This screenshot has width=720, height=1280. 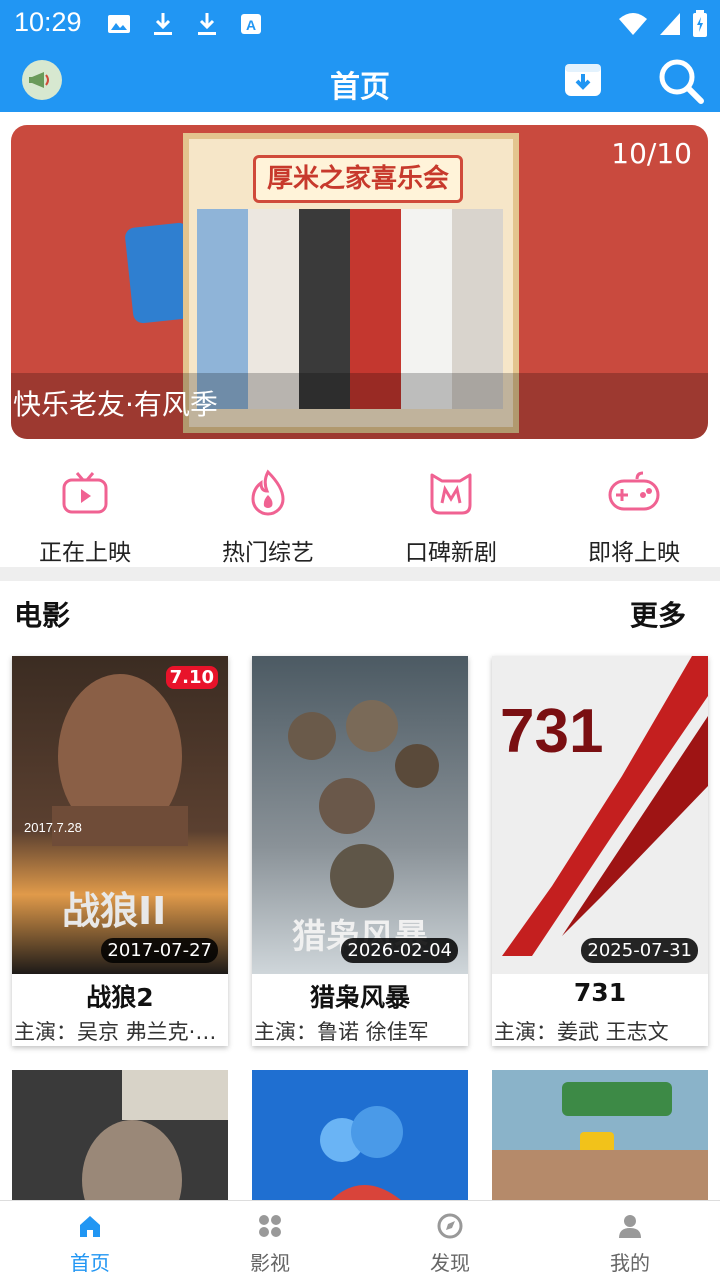 I want to click on movie-card: 731 2025-07-31 731 主演：姜武 王志文, so click(x=600, y=851).